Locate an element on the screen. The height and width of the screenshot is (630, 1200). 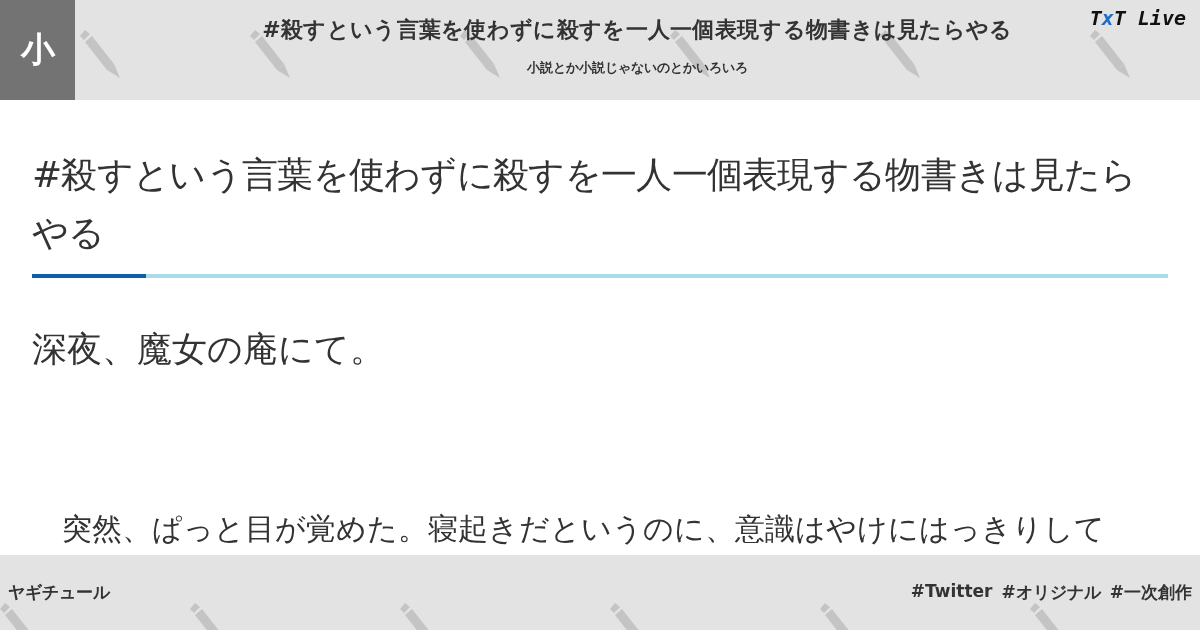
hashtag: #Twitter is located at coordinates (951, 592).